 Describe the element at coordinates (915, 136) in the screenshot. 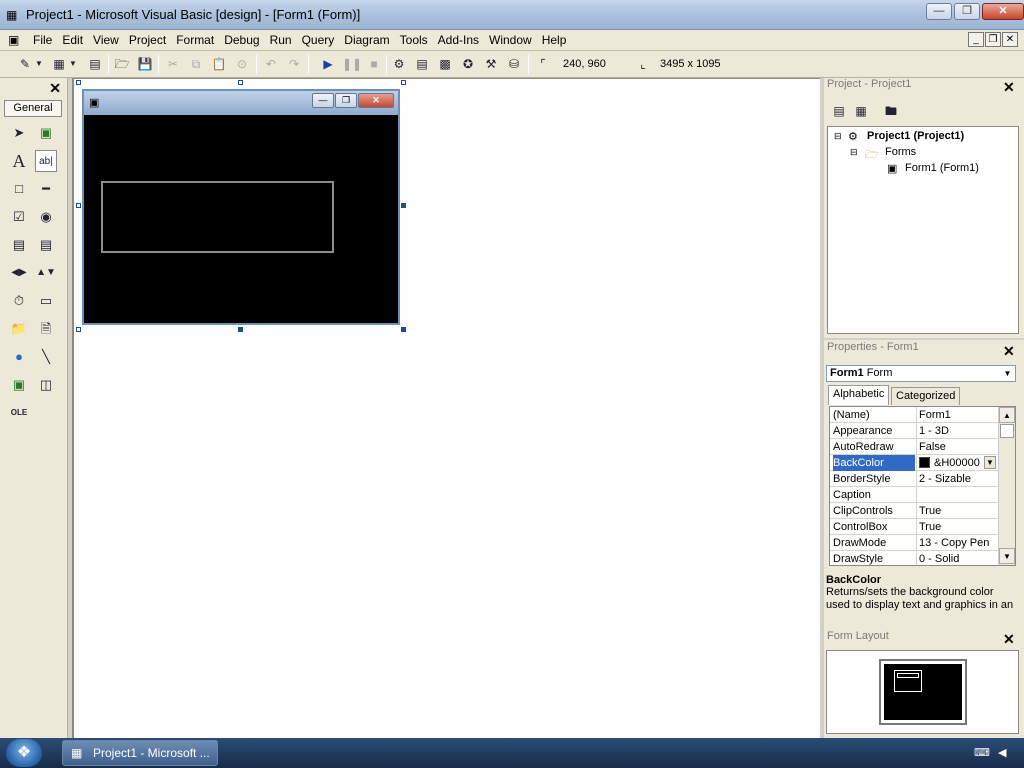

I see `tree-root-project: Project1 (Project1)` at that location.